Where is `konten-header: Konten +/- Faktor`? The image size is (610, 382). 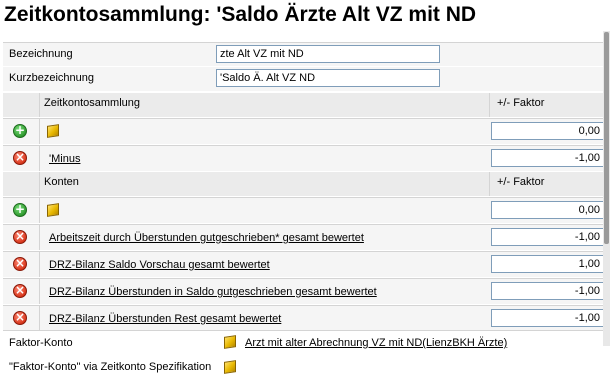
konten-header: Konten +/- Faktor is located at coordinates (305, 184).